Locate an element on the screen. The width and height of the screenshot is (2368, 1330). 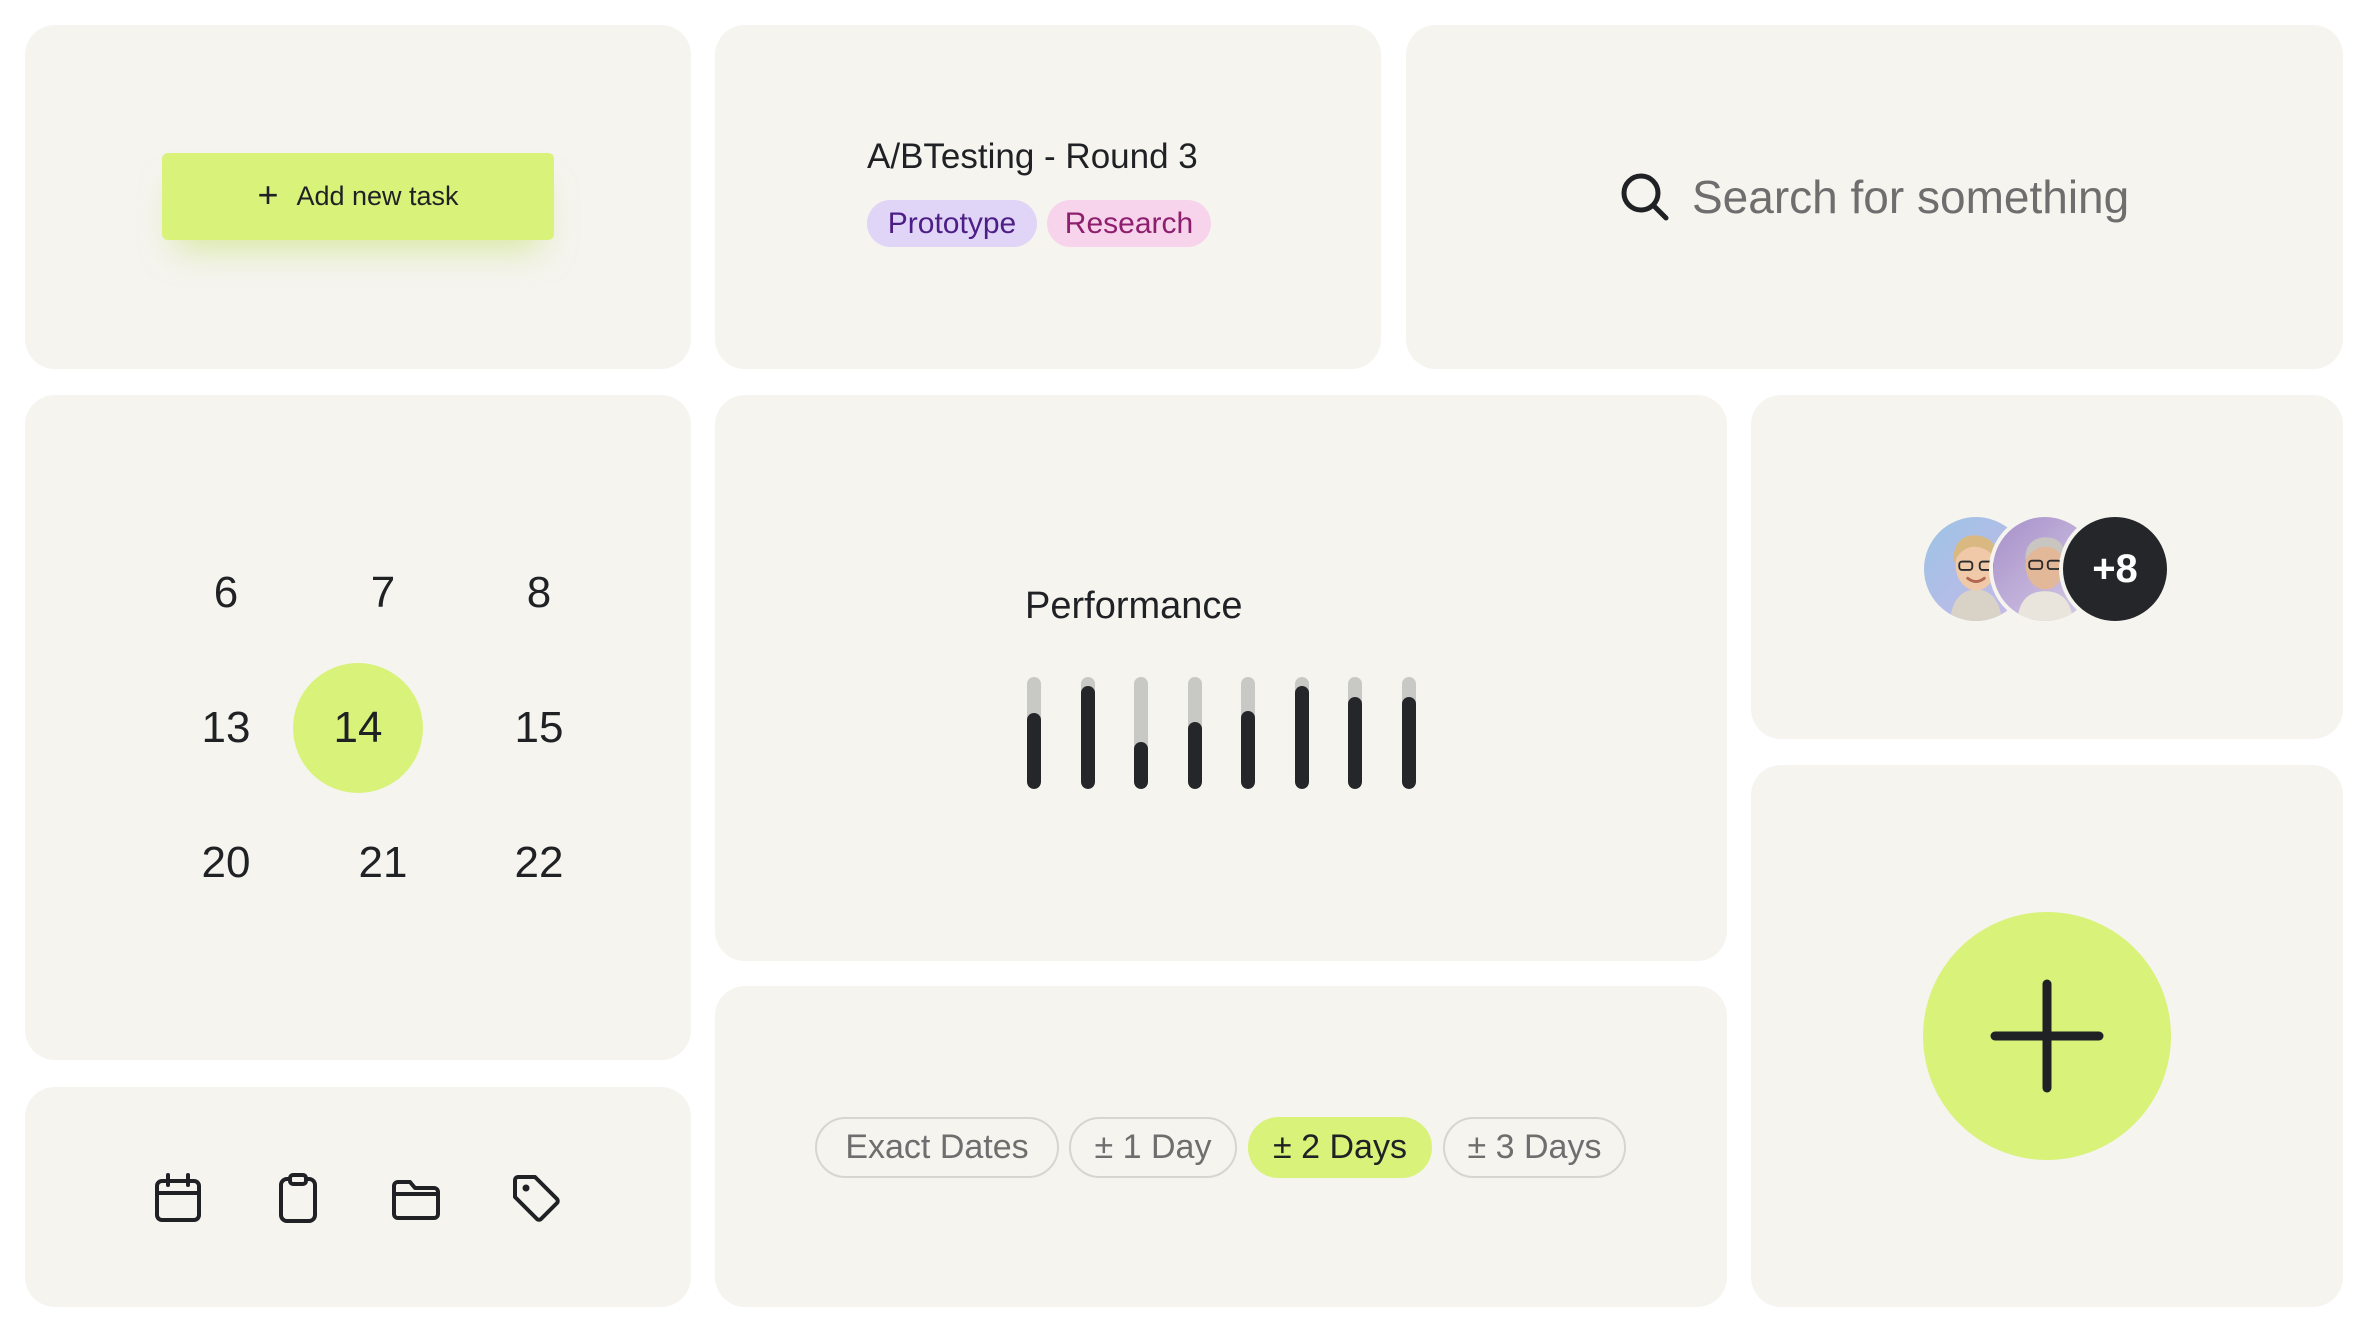
calendar-day: 20 is located at coordinates (226, 863).